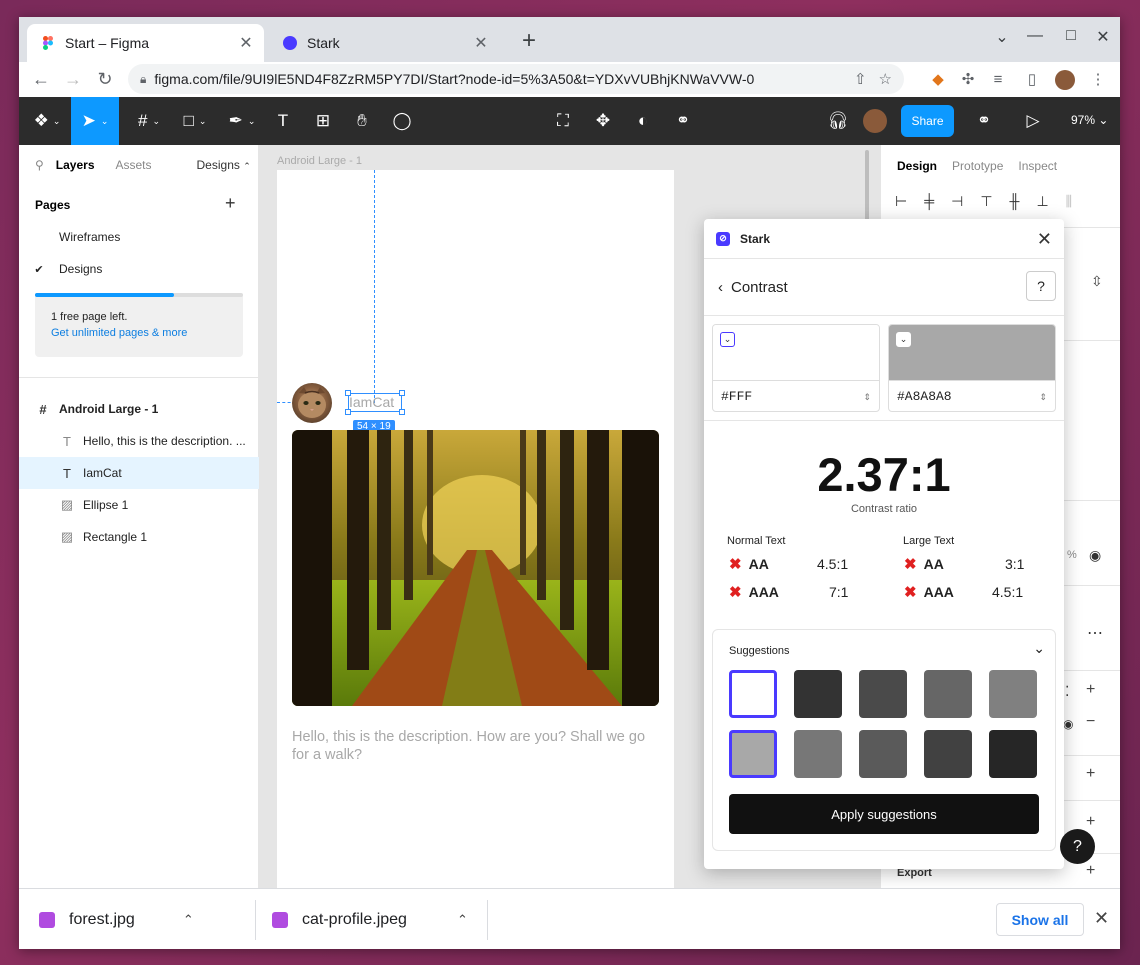 The height and width of the screenshot is (965, 1140). Describe the element at coordinates (1098, 80) in the screenshot. I see `menu-kebab-icon: ⋮` at that location.